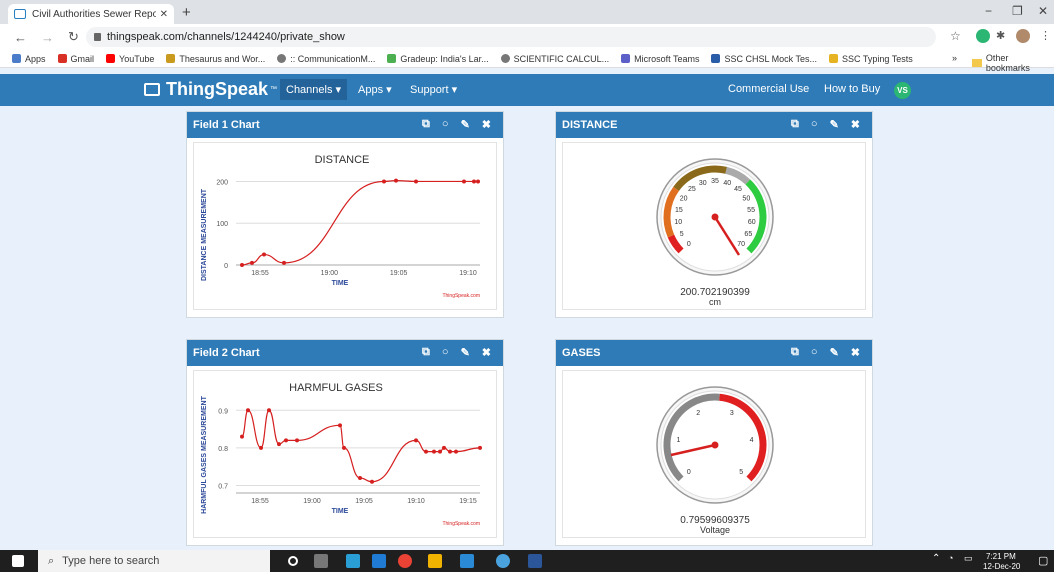 The image size is (1054, 572). What do you see at coordinates (91, 14) in the screenshot?
I see `browser-tab: Civil Authorities Sewer Report - T ✕` at bounding box center [91, 14].